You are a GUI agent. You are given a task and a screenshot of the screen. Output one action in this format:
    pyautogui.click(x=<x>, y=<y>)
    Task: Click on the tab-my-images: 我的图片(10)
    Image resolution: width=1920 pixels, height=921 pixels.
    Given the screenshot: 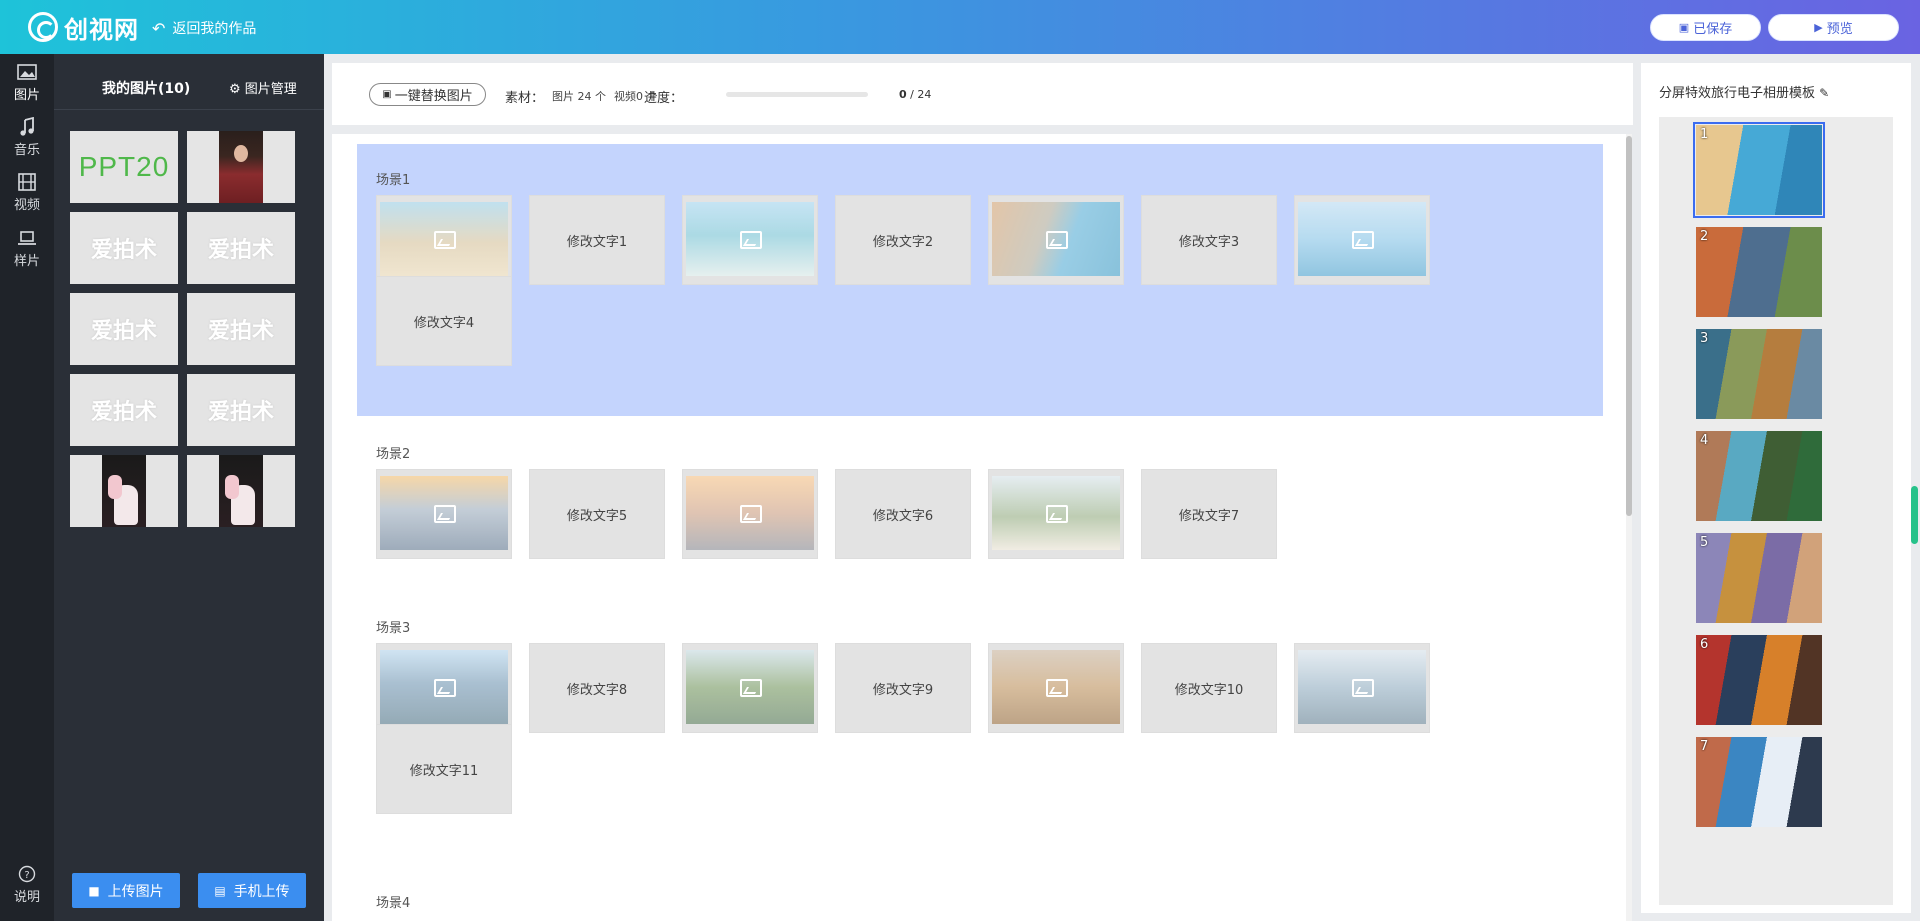 What is the action you would take?
    pyautogui.click(x=146, y=88)
    